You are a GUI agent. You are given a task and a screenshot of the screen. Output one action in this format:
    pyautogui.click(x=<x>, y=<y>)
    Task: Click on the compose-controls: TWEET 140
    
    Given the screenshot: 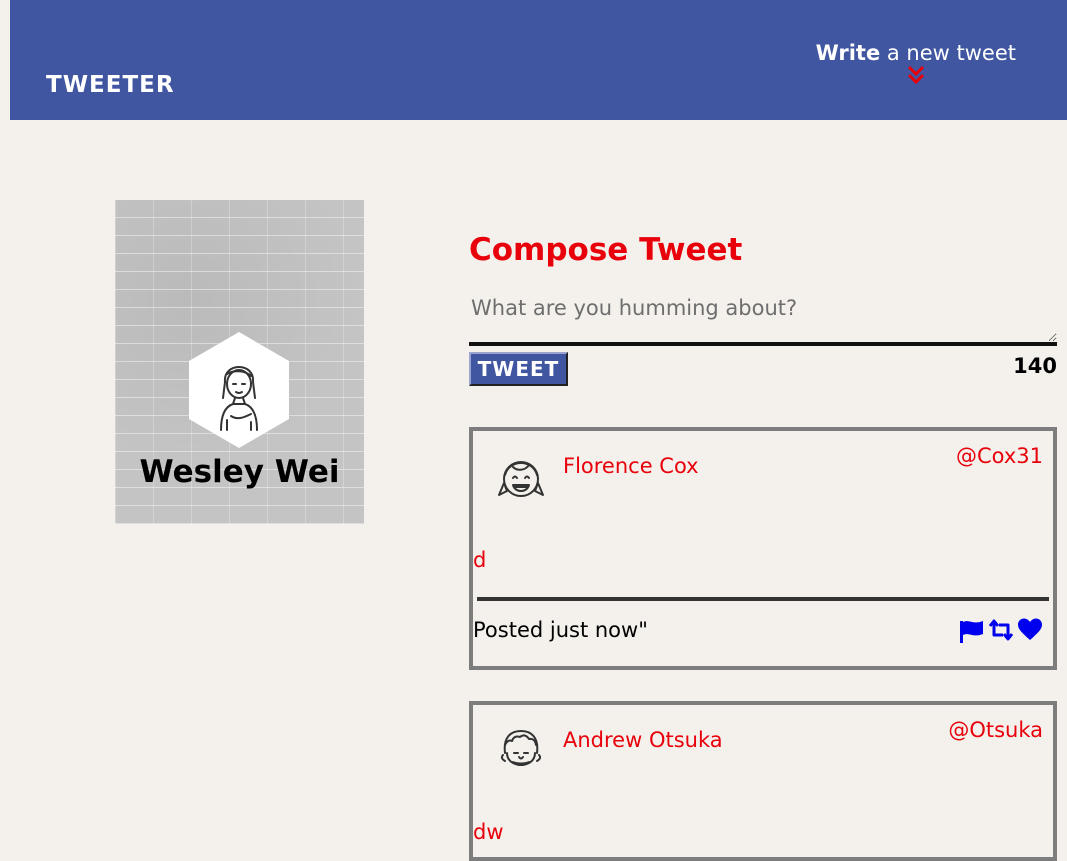 What is the action you would take?
    pyautogui.click(x=763, y=372)
    